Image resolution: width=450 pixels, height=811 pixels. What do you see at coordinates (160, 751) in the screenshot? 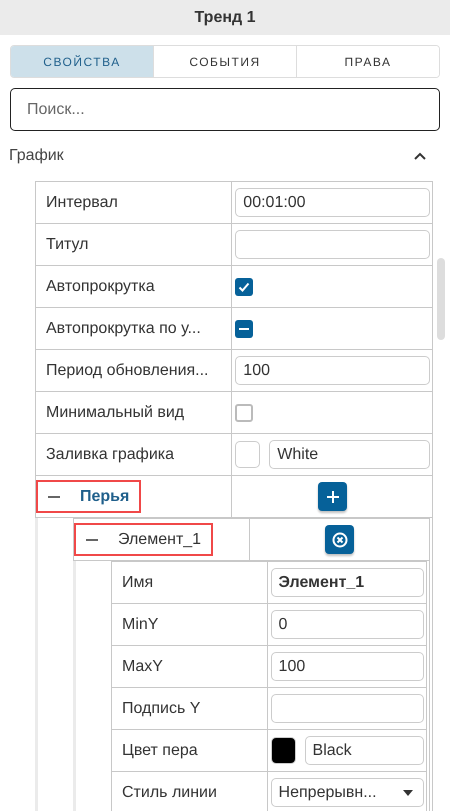
I see `property-label: Цвет пера` at bounding box center [160, 751].